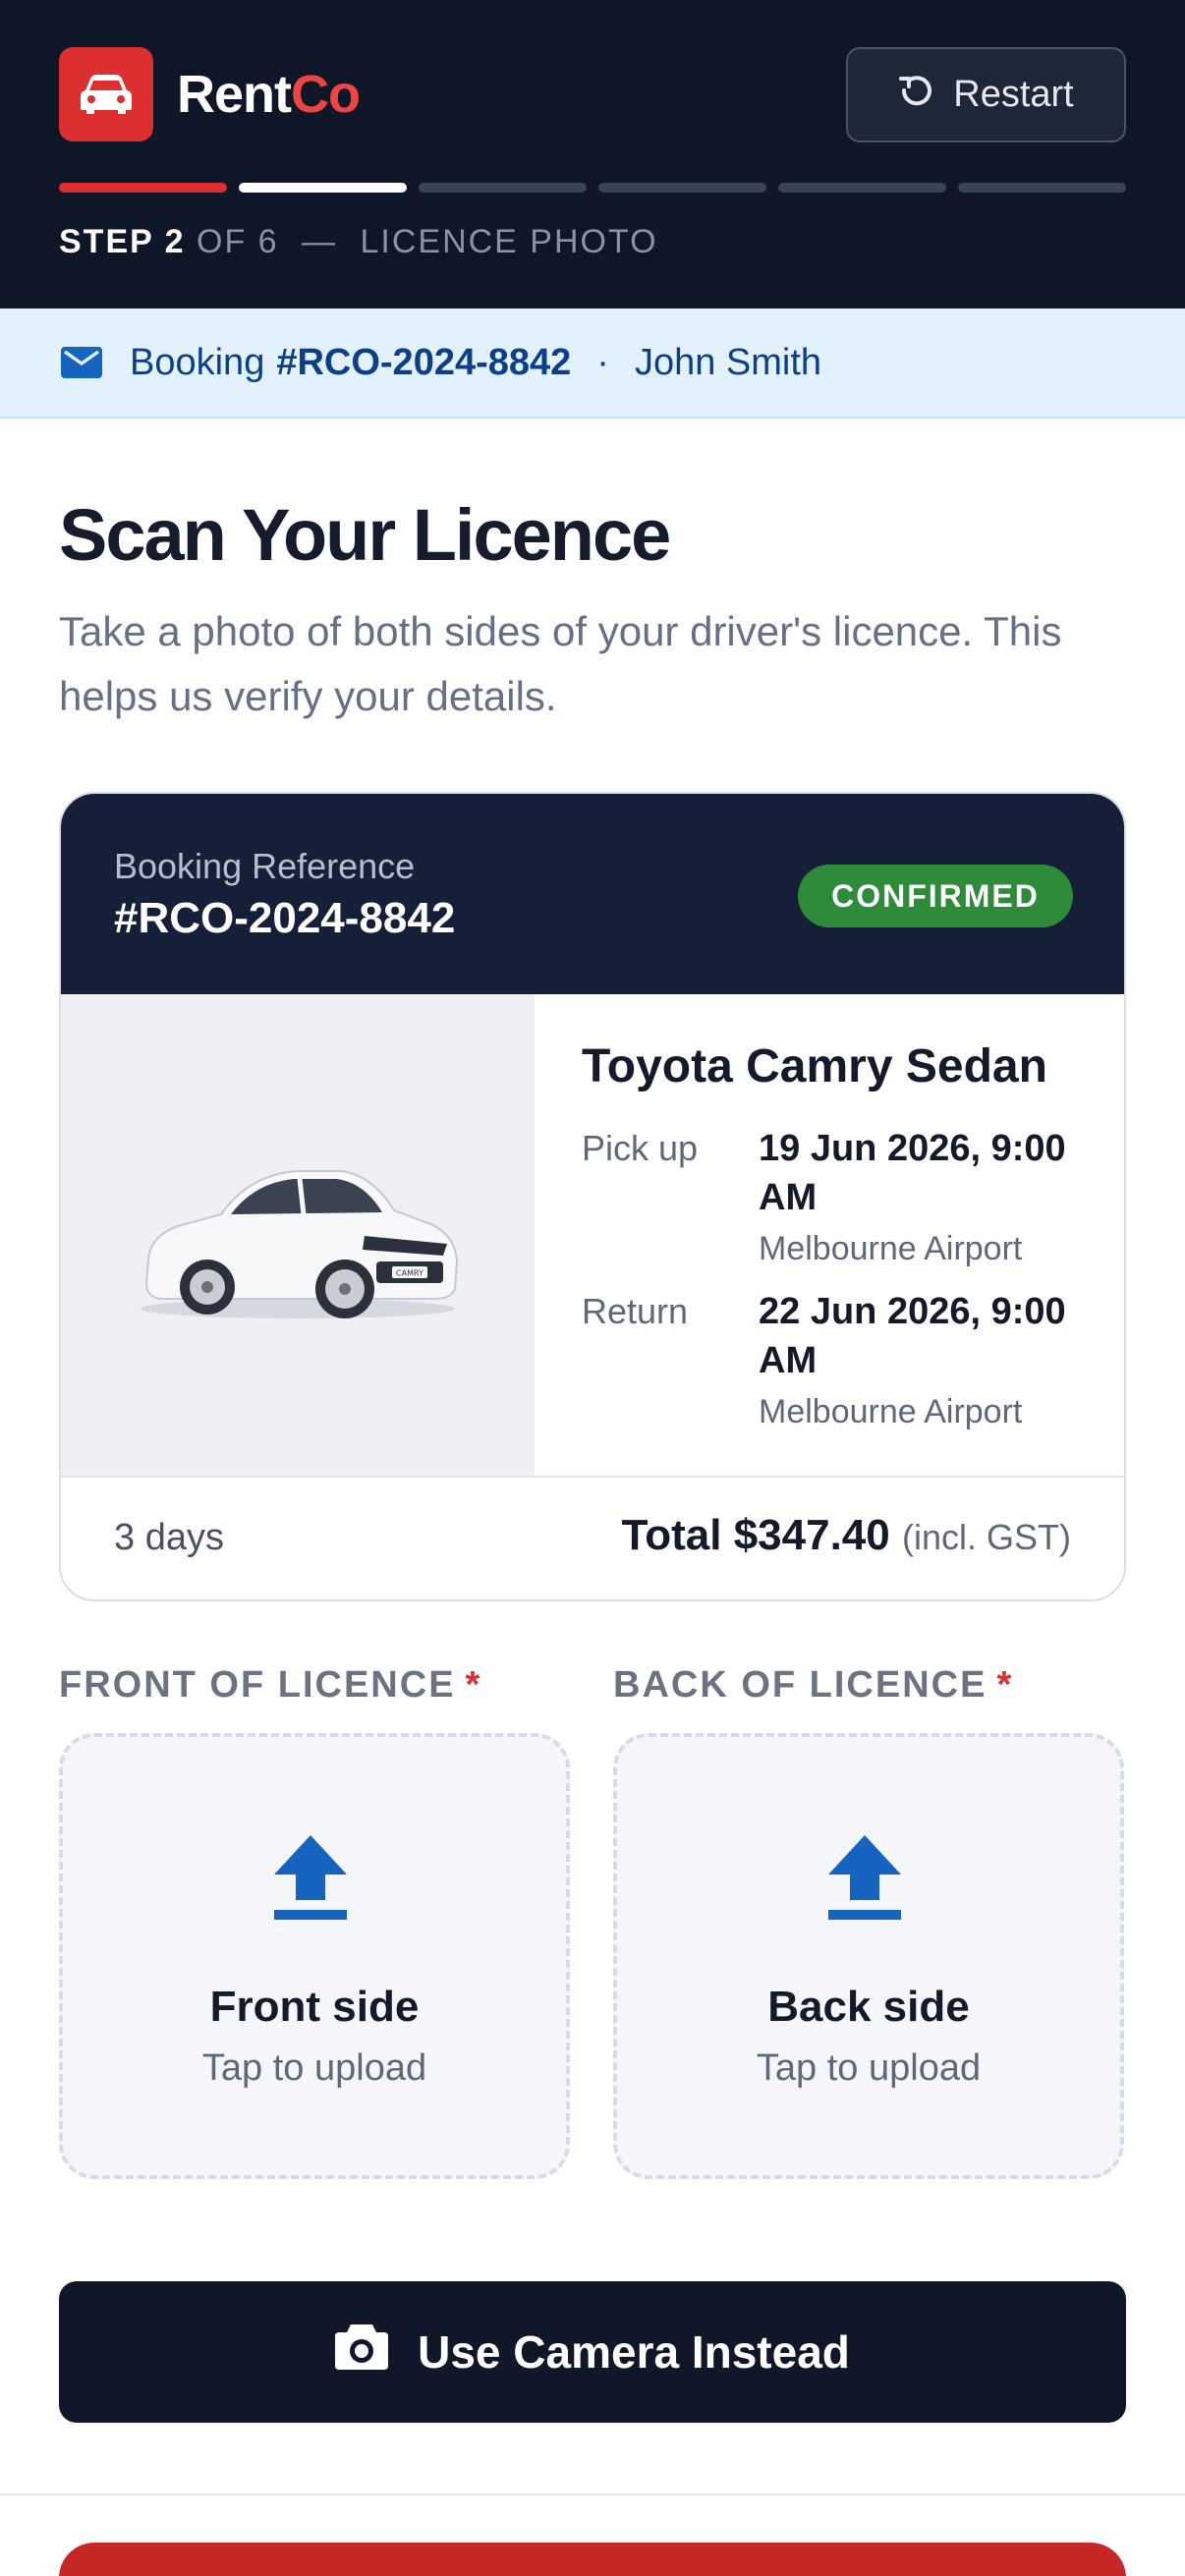 This screenshot has width=1185, height=2576. I want to click on tax-note: (incl. GST), so click(986, 1537).